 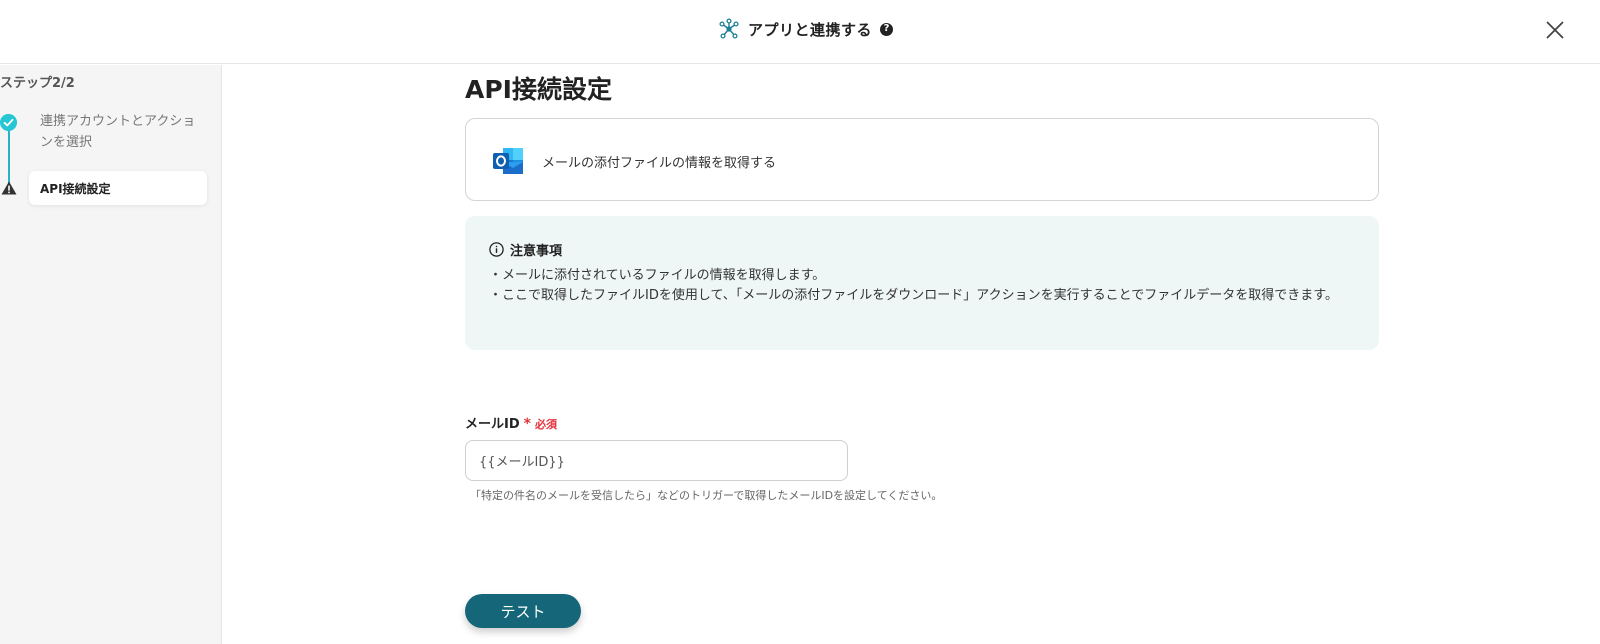 What do you see at coordinates (508, 161) in the screenshot?
I see `outlook-icon` at bounding box center [508, 161].